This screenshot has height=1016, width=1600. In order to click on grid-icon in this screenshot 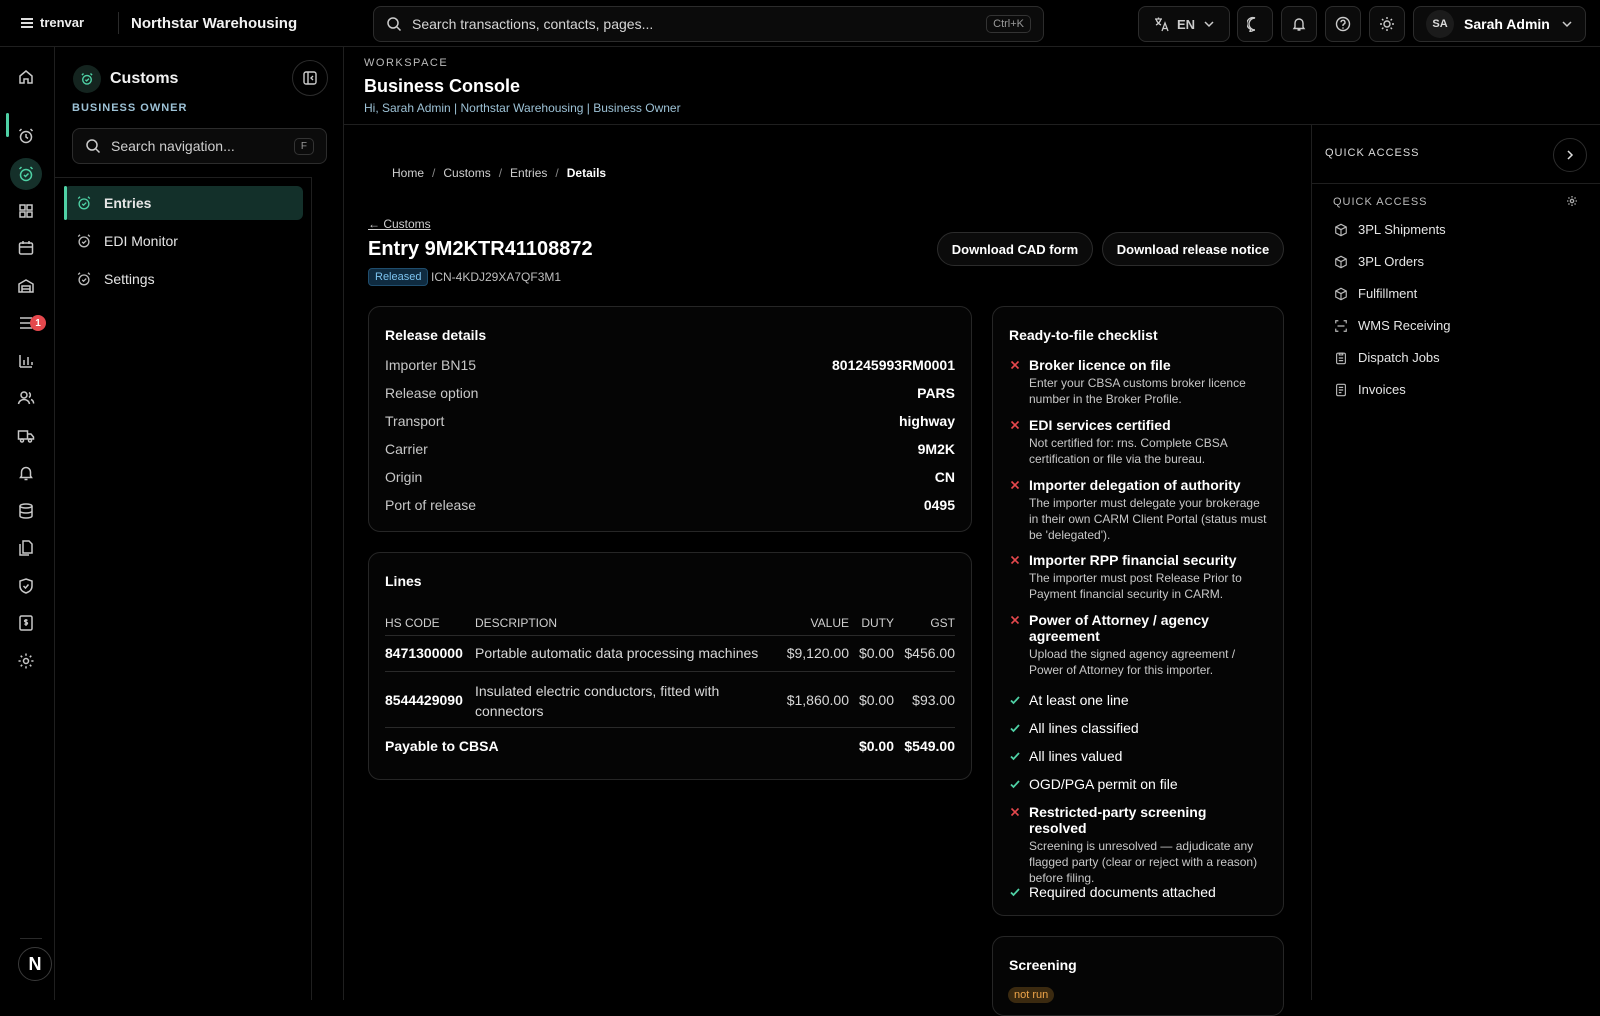, I will do `click(26, 211)`.